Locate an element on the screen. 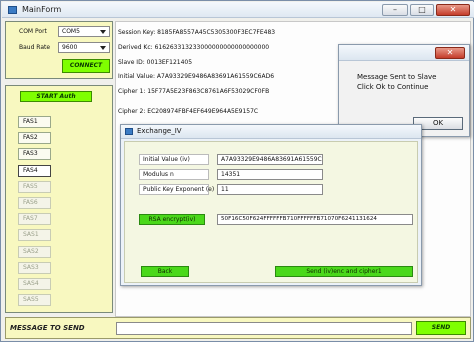  sensor-button-fas2: FAS2 is located at coordinates (34, 138).